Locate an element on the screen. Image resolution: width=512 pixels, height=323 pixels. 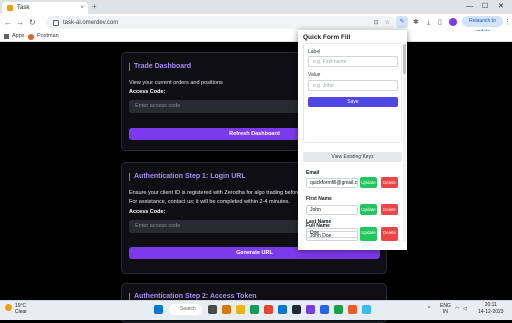
card-description: View your current orders and positions is located at coordinates (176, 83).